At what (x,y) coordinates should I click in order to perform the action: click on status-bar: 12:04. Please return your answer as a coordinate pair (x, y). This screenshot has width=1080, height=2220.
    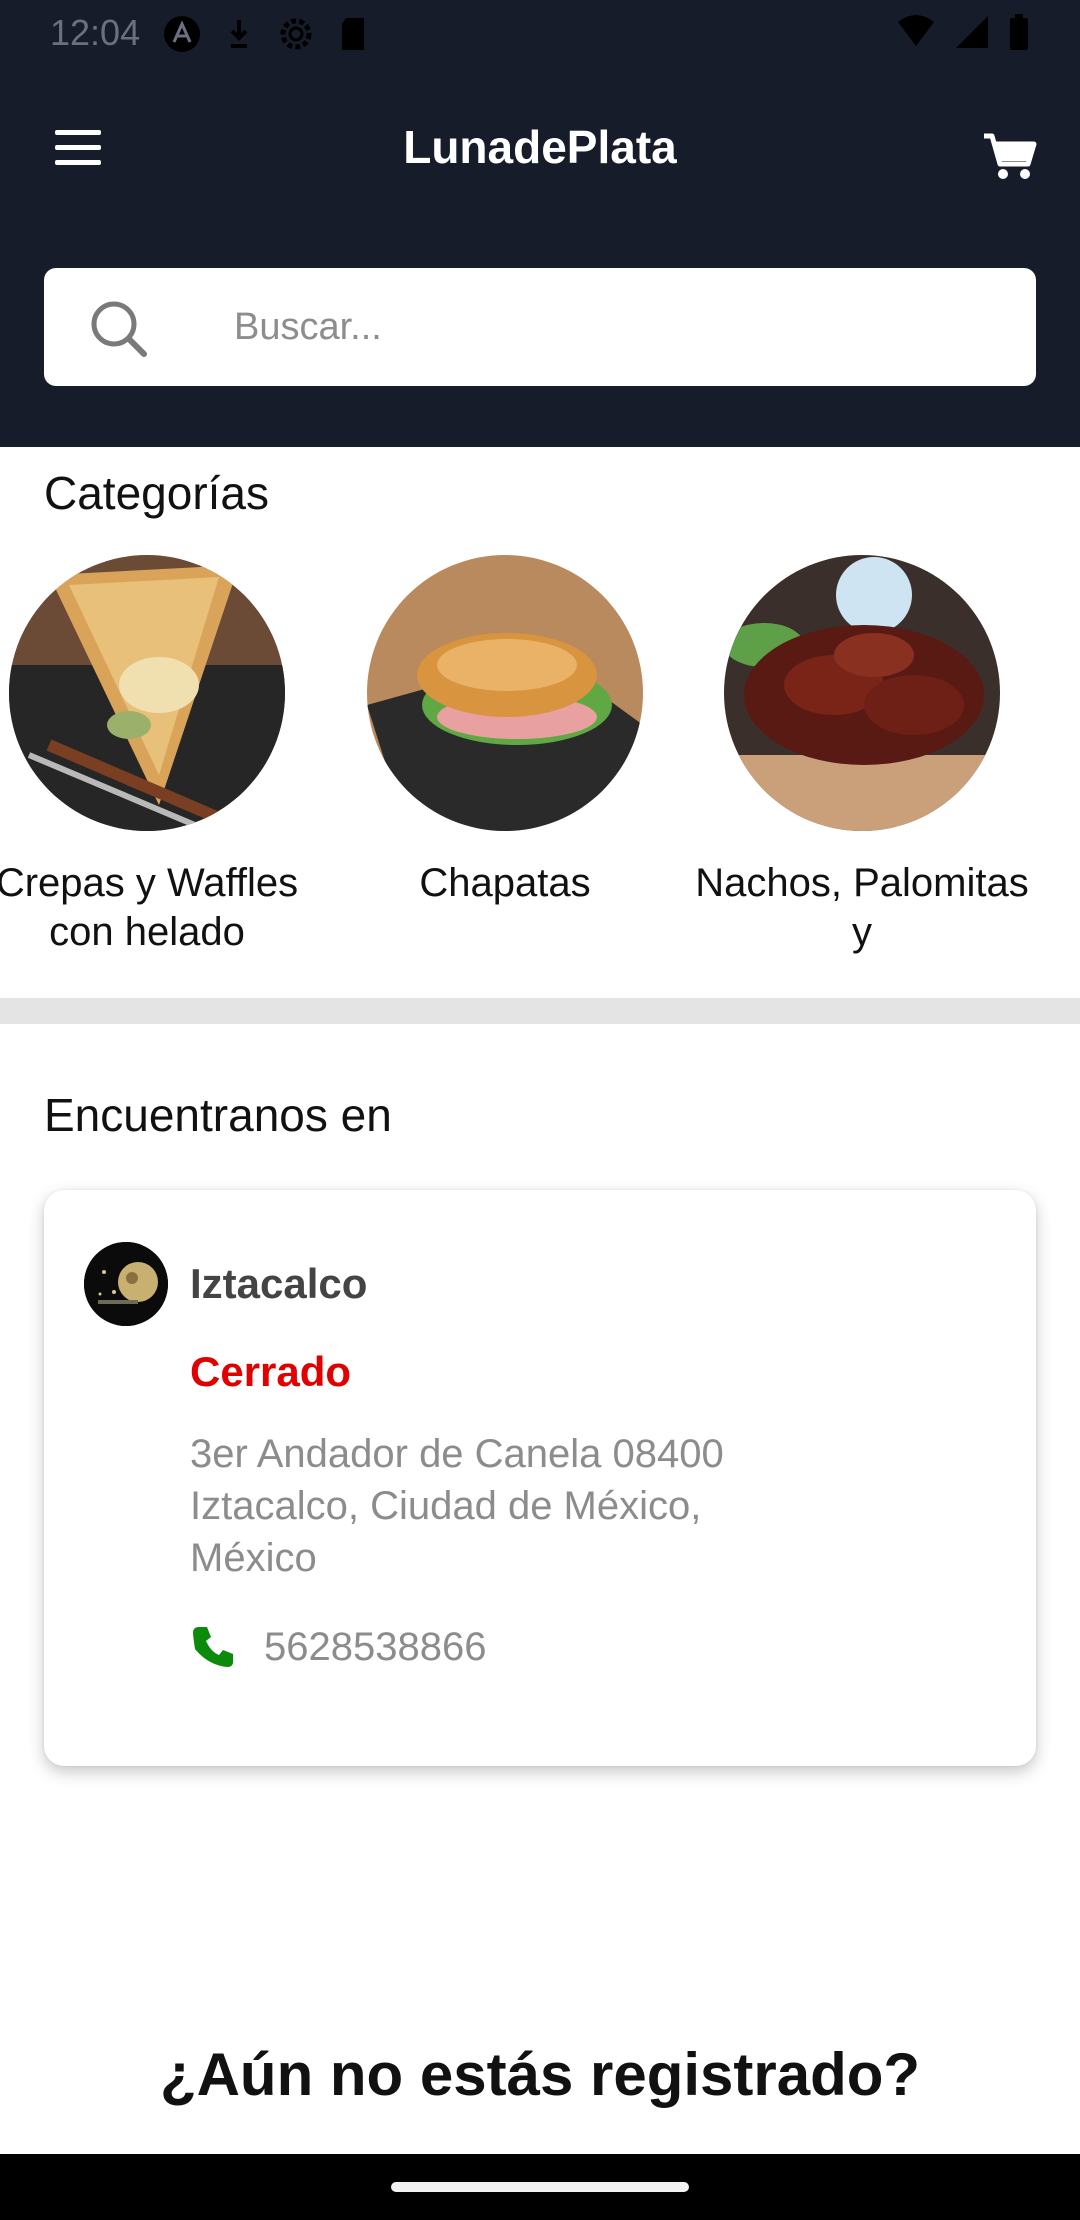
    Looking at the image, I should click on (540, 33).